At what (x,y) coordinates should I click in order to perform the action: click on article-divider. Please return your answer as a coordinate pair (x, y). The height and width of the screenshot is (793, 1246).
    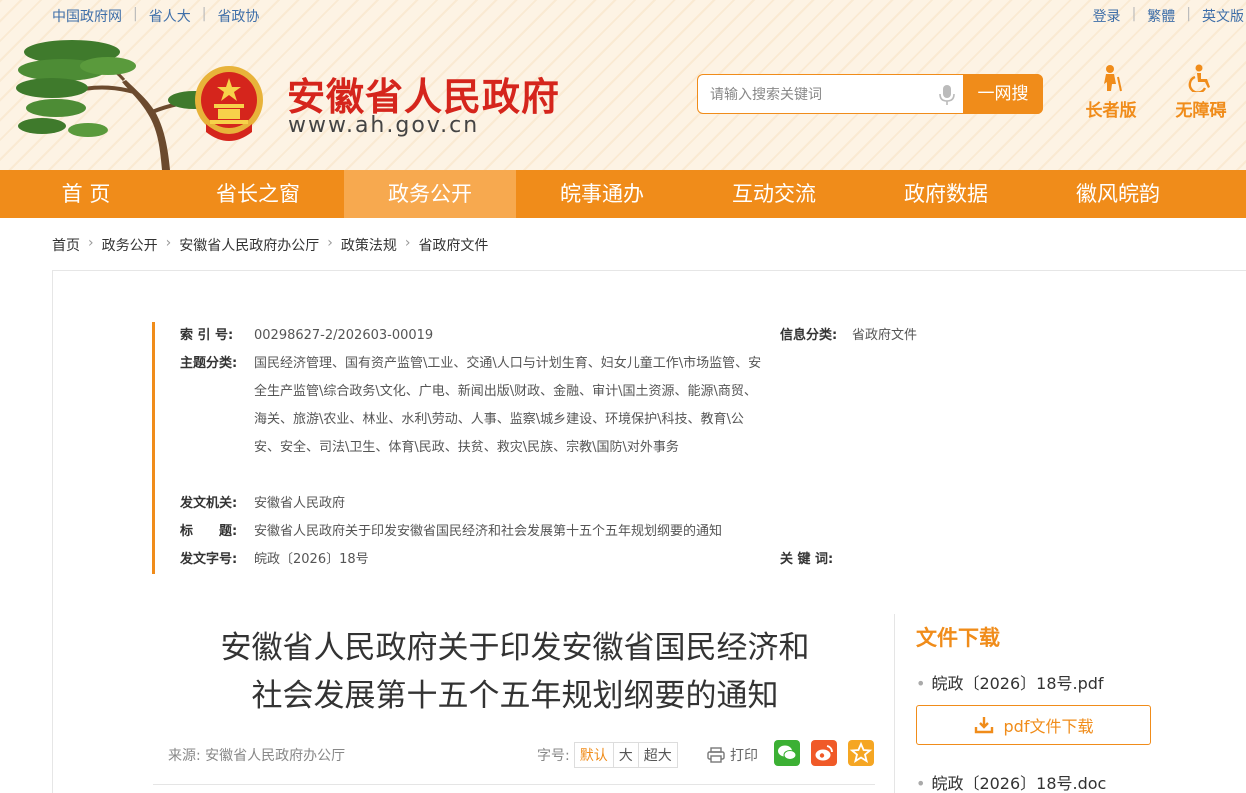
    Looking at the image, I should click on (514, 784).